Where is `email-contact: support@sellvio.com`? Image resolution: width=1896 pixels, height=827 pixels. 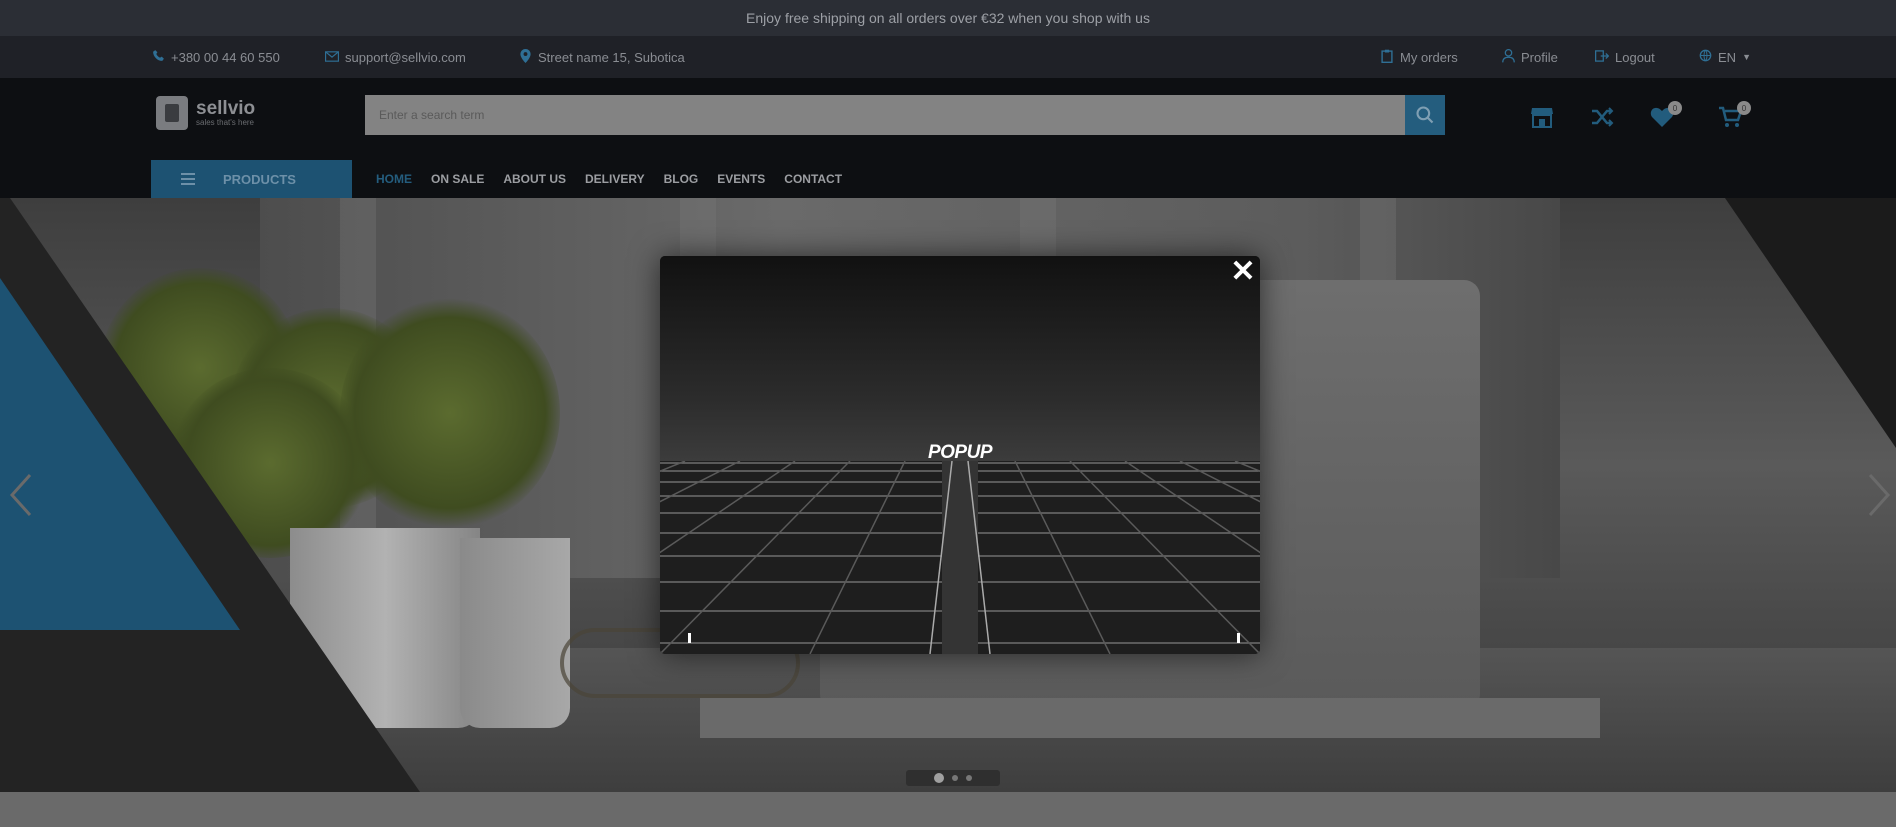
email-contact: support@sellvio.com is located at coordinates (395, 57).